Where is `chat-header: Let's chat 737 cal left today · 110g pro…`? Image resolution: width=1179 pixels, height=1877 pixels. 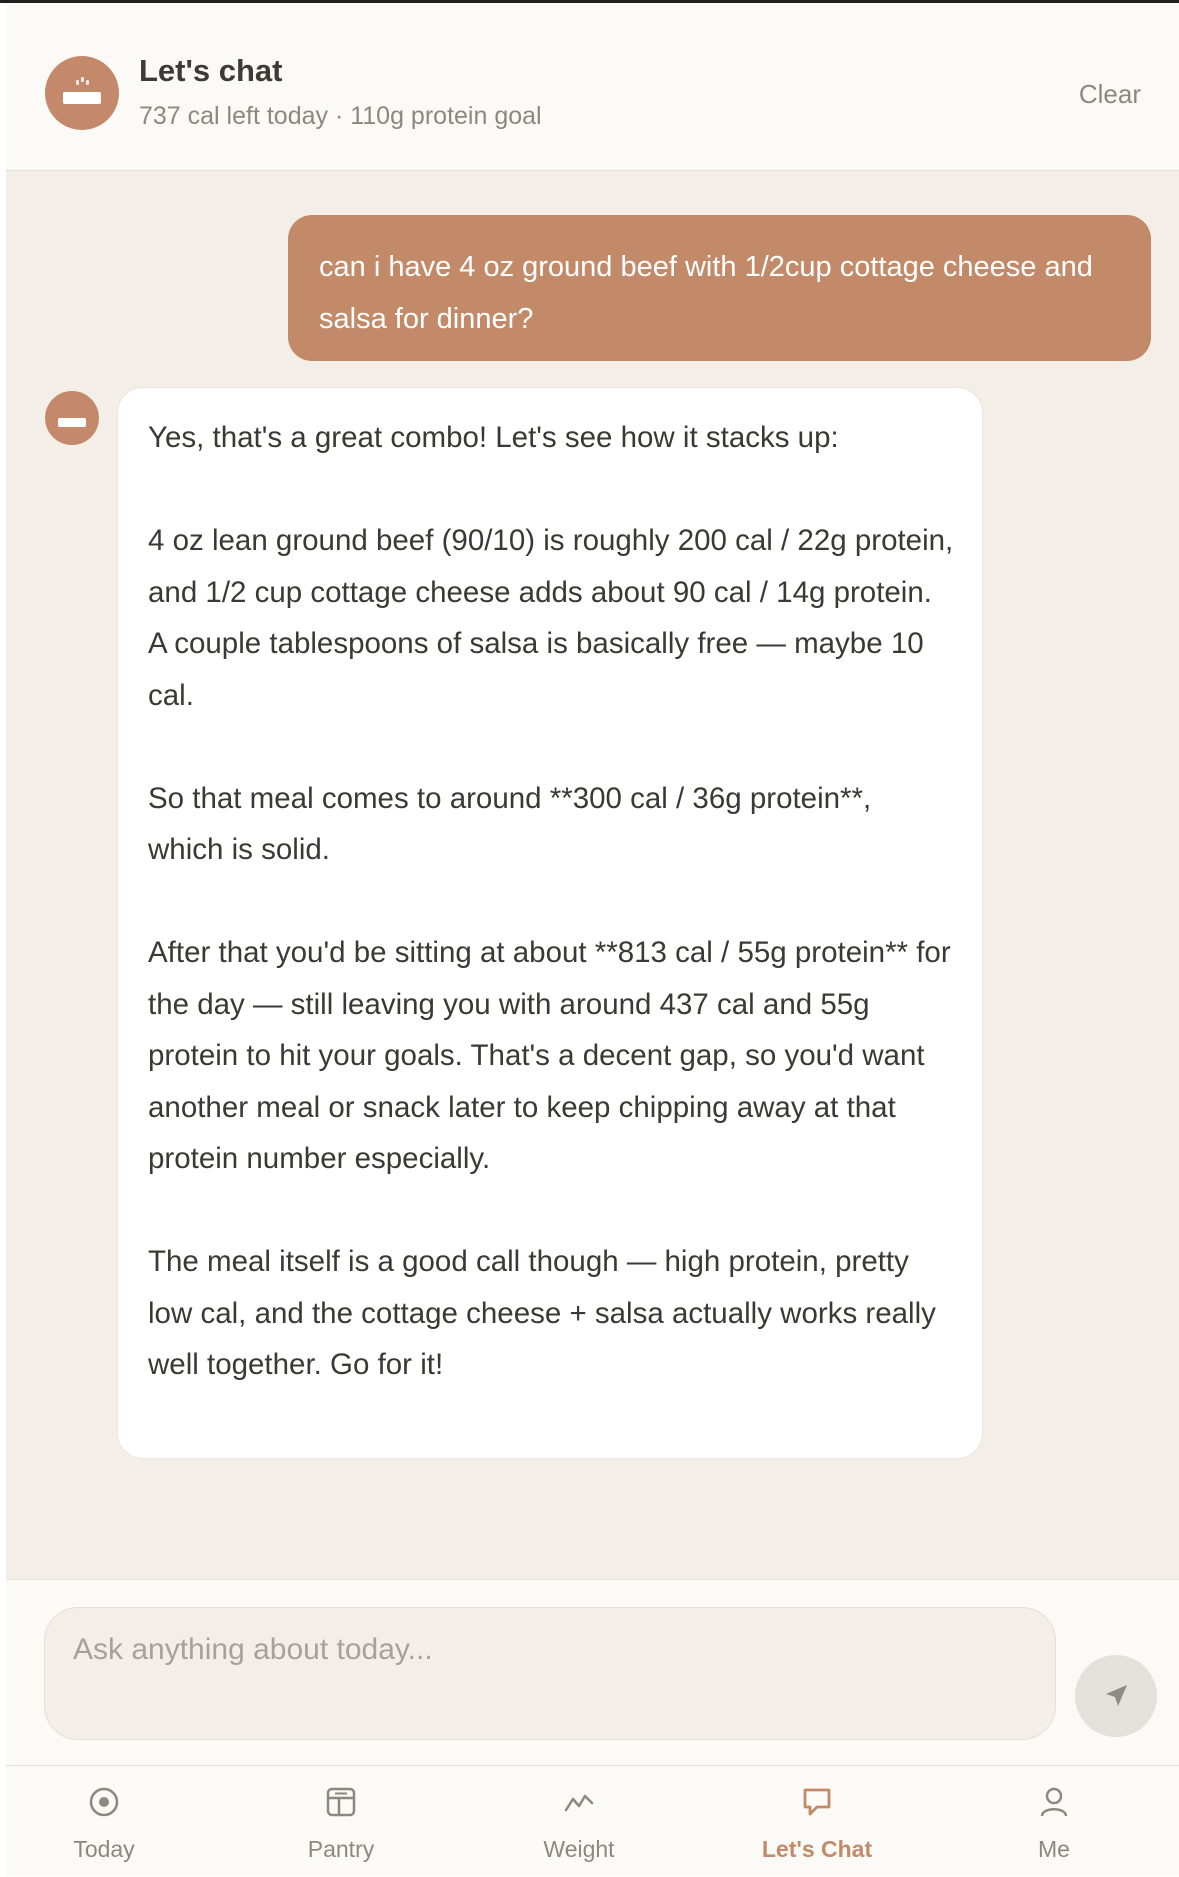
chat-header: Let's chat 737 cal left today · 110g pro… is located at coordinates (592, 87).